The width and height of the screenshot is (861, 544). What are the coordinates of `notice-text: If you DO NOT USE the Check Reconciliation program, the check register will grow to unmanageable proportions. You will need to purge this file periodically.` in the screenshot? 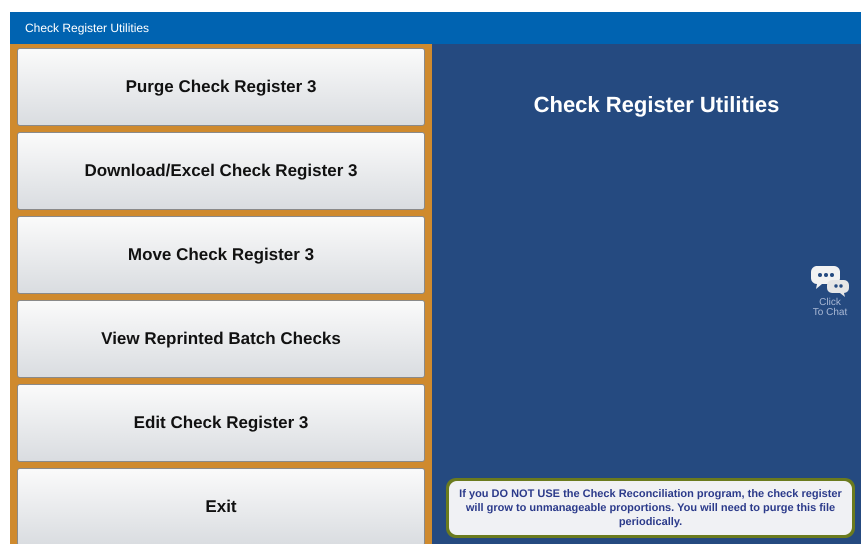 It's located at (650, 508).